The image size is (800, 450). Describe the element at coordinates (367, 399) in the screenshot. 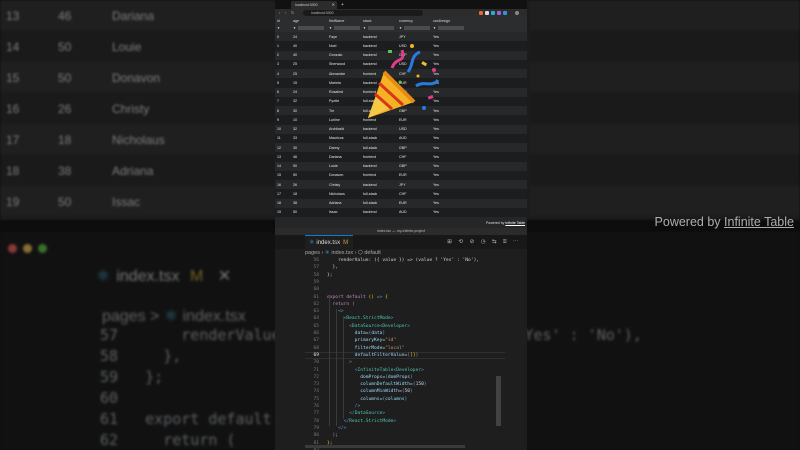

I see `code-line: columns={columns}` at that location.